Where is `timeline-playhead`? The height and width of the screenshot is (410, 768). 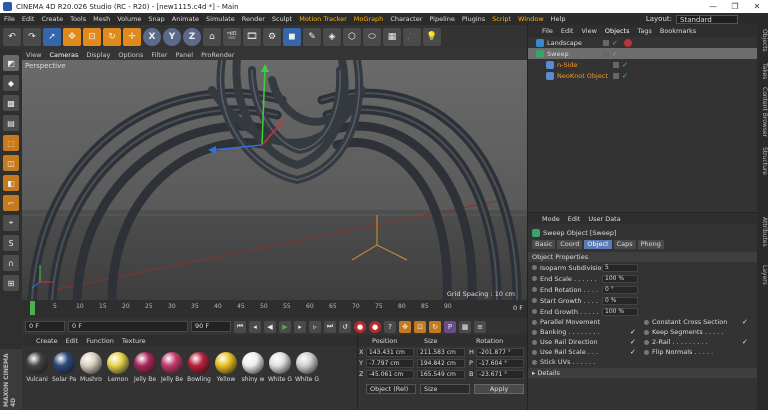
timeline-playhead is located at coordinates (32, 308).